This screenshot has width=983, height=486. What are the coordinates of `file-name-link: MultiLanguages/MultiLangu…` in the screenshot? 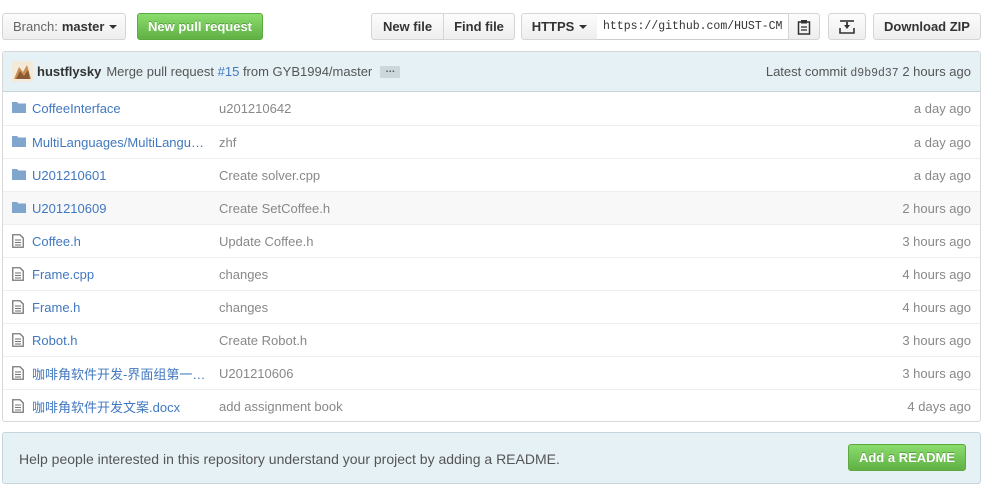 It's located at (121, 142).